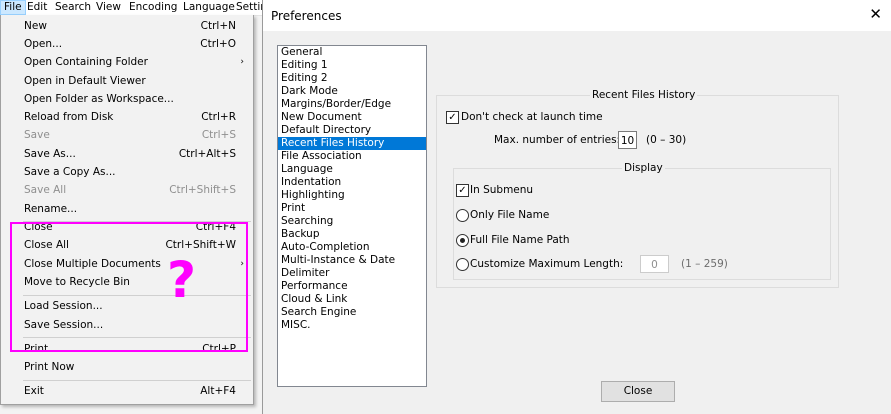 The width and height of the screenshot is (891, 414). Describe the element at coordinates (557, 140) in the screenshot. I see `max-entries-label: Max. number of entries:` at that location.